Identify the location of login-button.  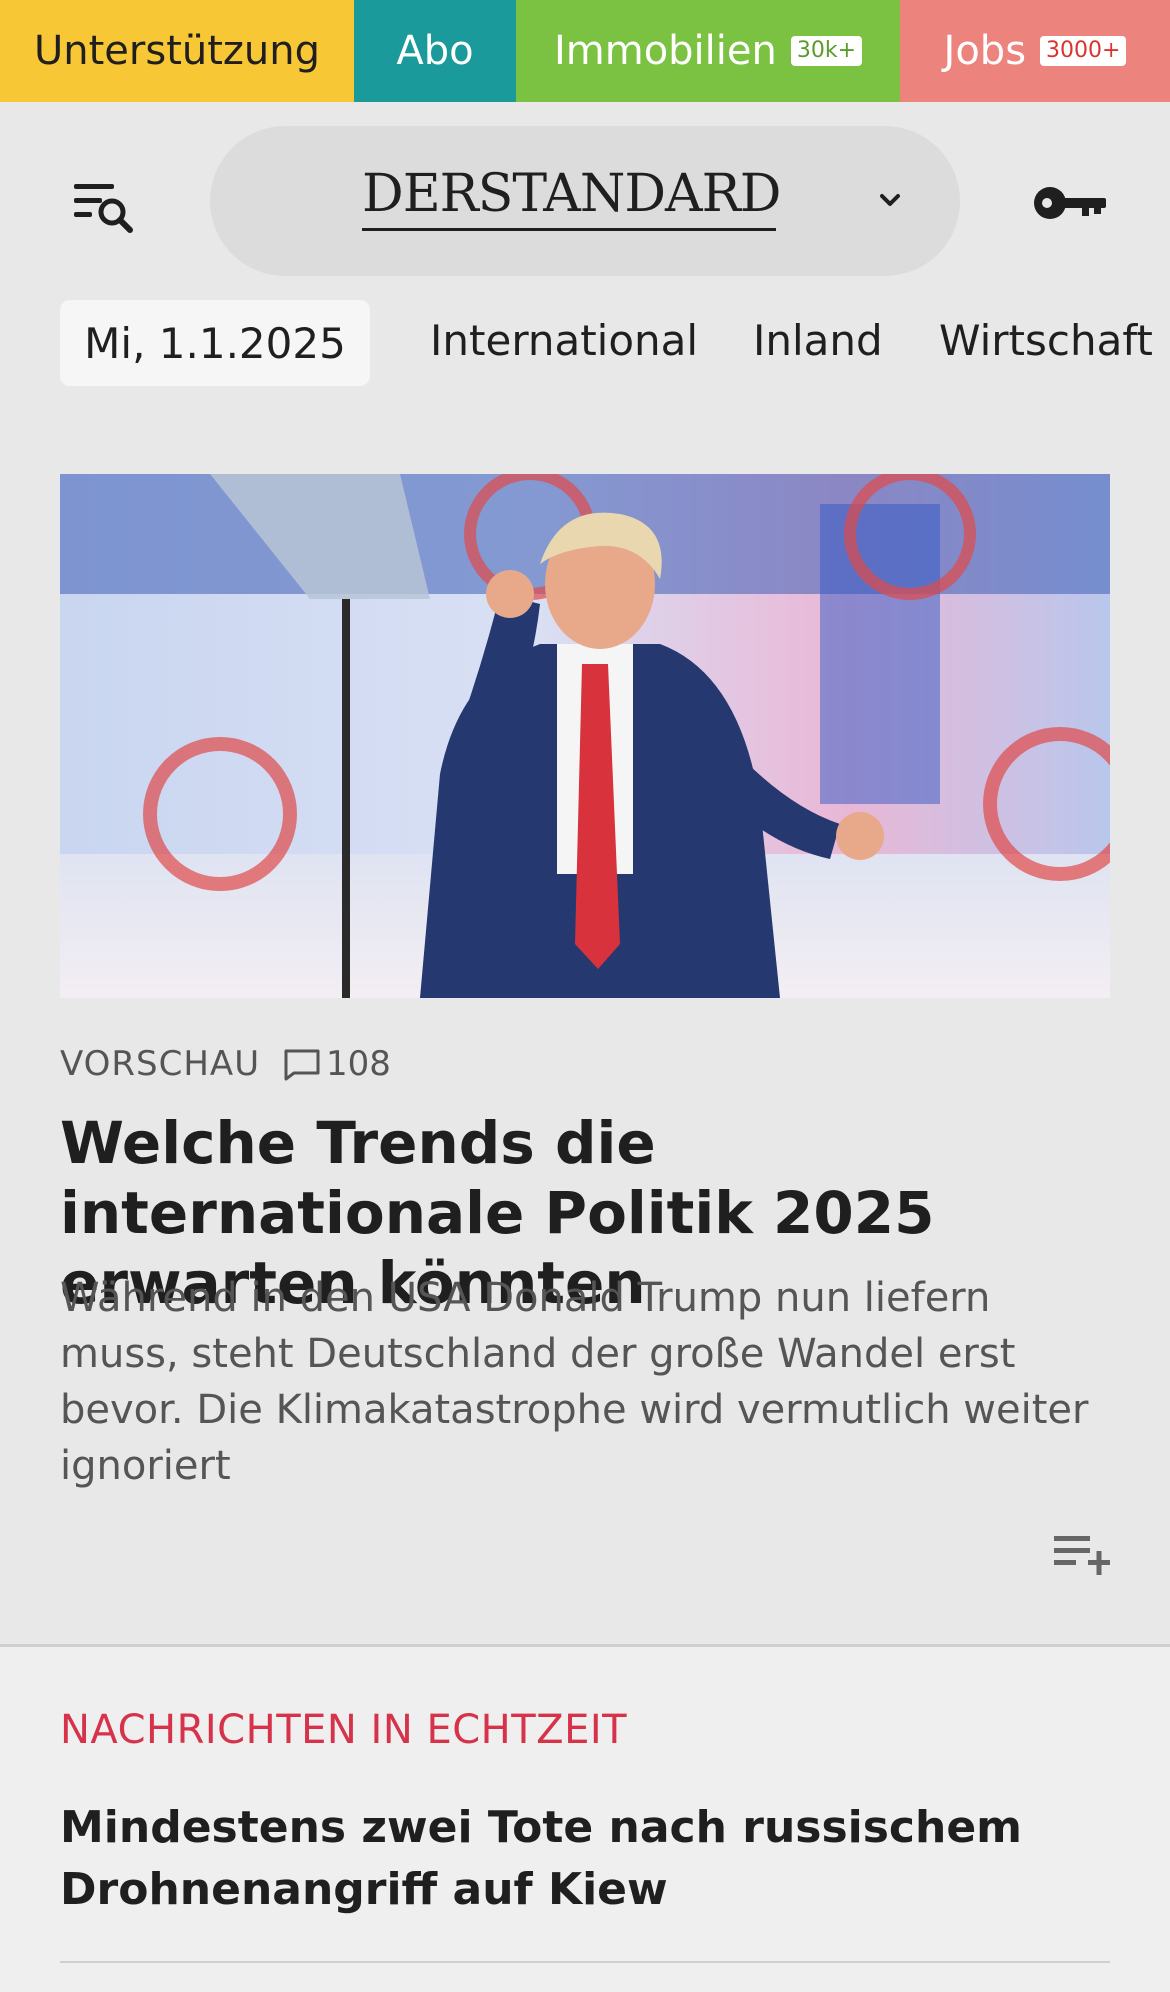
(1070, 203).